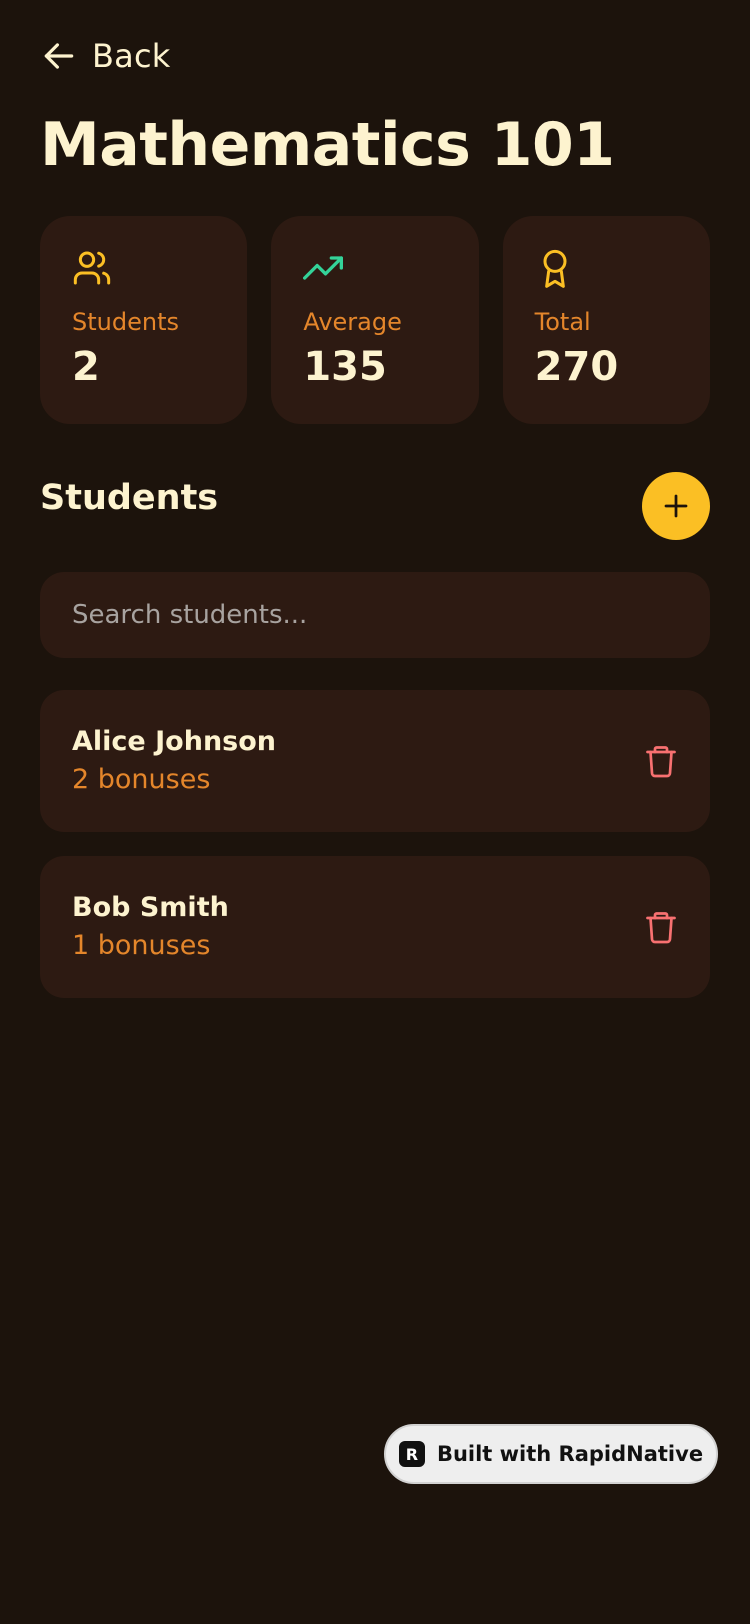 This screenshot has width=750, height=1624. I want to click on stat-value: 135, so click(345, 367).